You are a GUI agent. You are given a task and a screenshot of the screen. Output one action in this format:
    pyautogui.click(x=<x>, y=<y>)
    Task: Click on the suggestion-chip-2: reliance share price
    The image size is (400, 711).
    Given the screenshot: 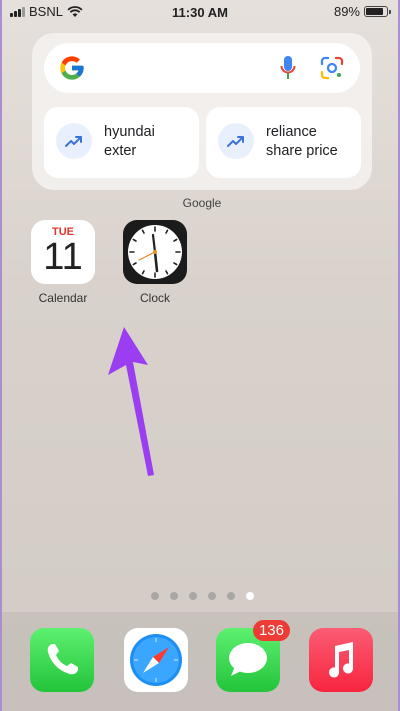 What is the action you would take?
    pyautogui.click(x=283, y=142)
    